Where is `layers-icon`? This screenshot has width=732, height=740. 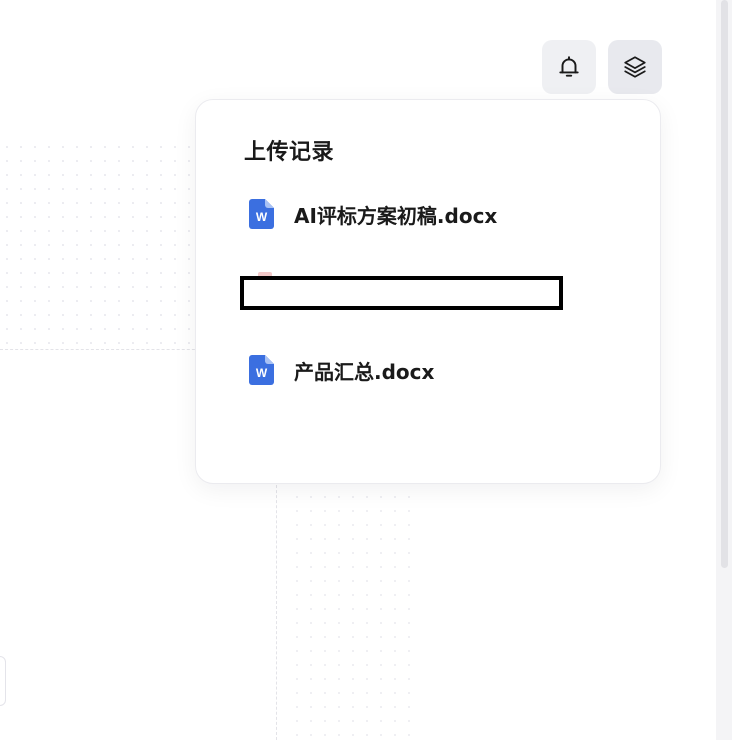
layers-icon is located at coordinates (635, 67).